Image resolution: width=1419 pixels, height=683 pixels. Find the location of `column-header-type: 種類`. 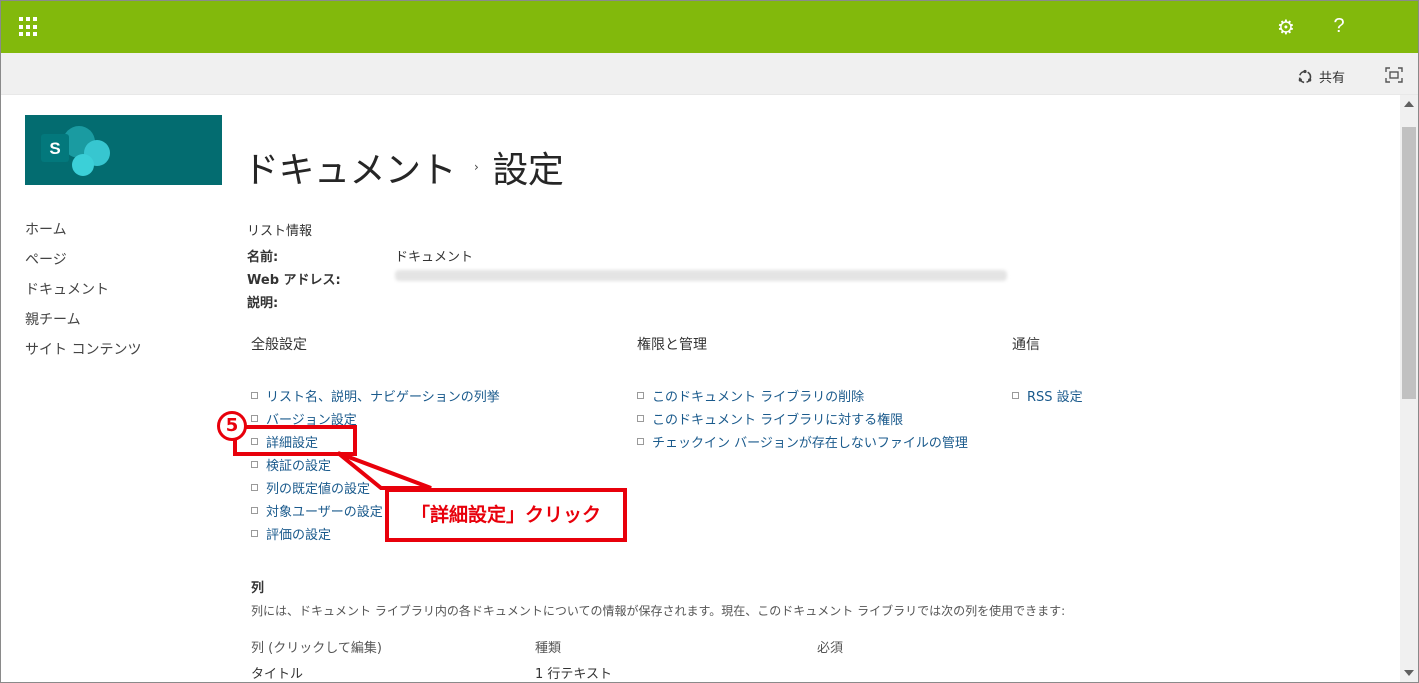

column-header-type: 種類 is located at coordinates (548, 648).